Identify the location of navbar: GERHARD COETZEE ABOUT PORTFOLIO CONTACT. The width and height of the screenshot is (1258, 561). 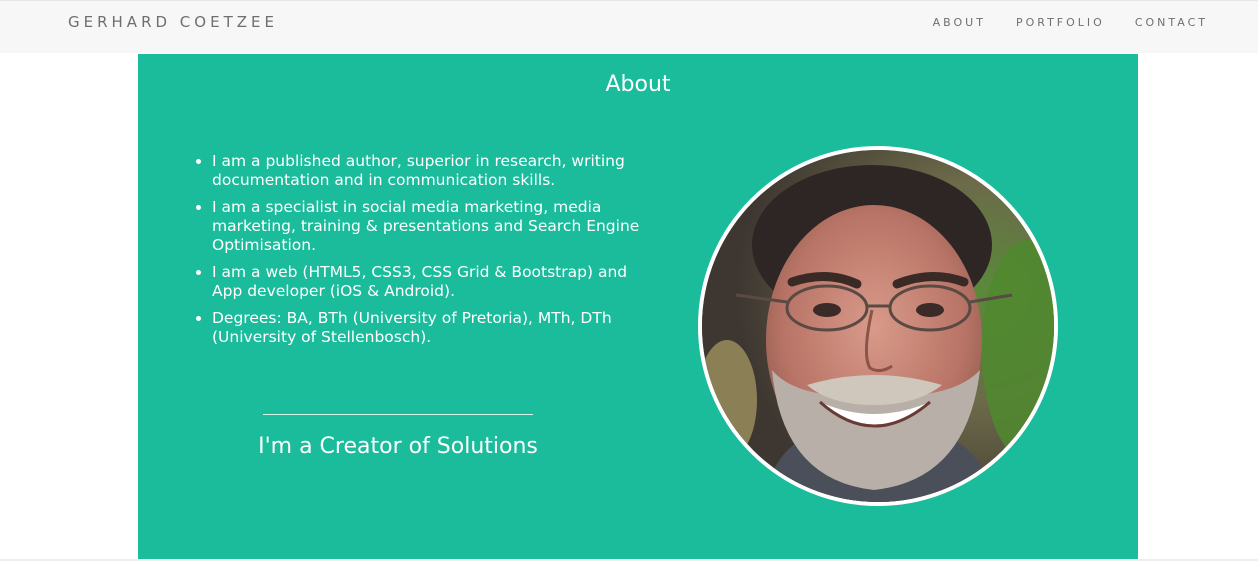
(629, 26).